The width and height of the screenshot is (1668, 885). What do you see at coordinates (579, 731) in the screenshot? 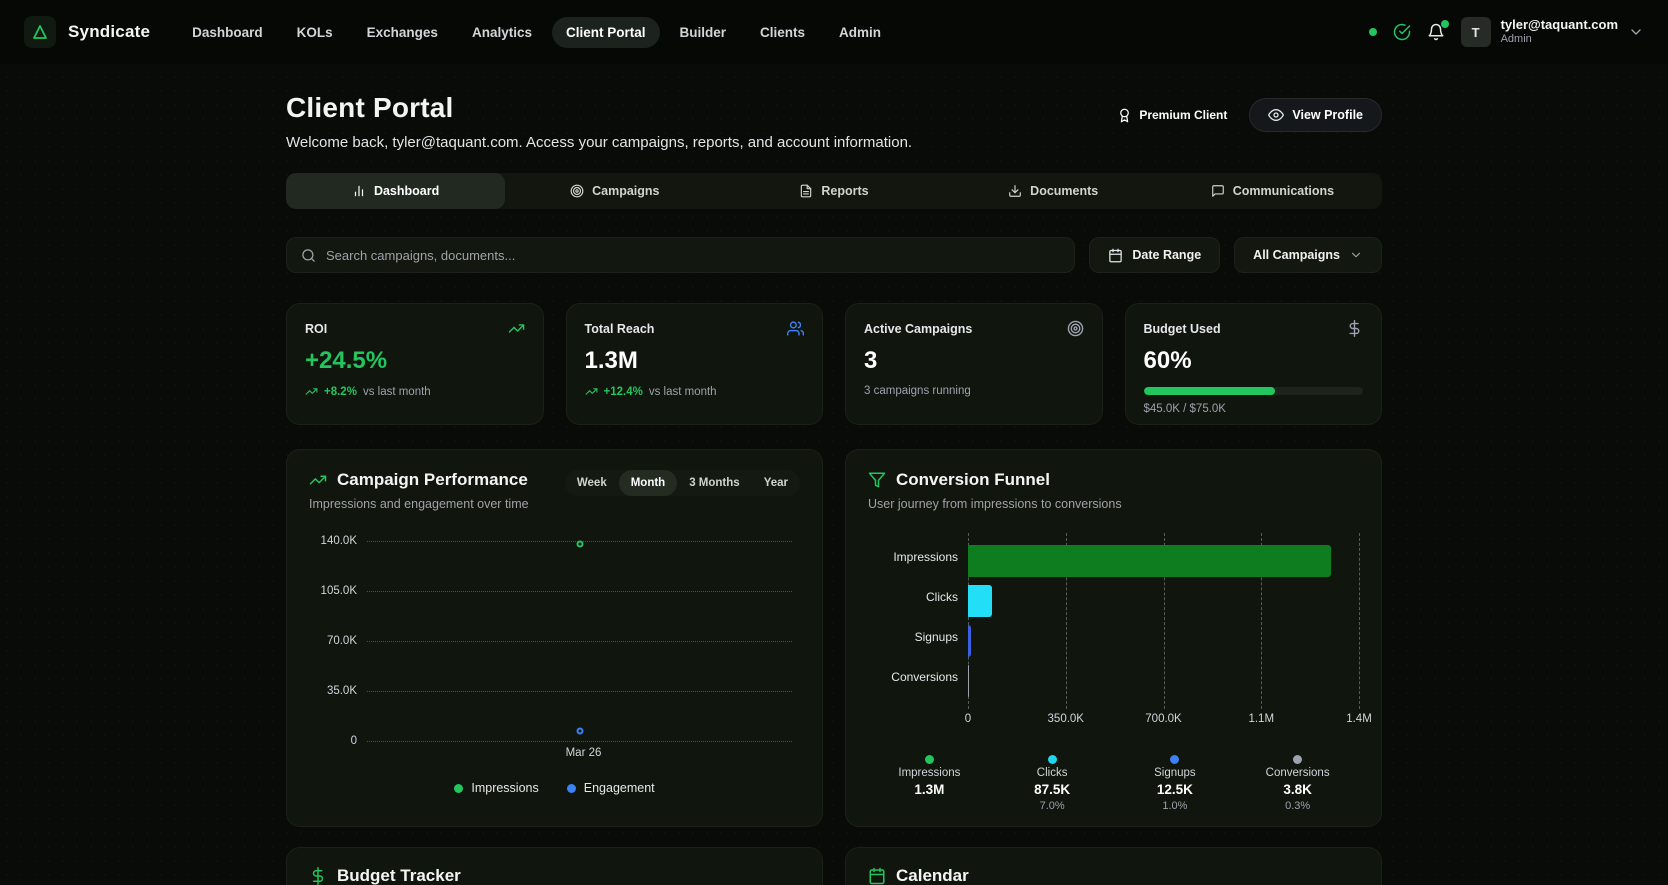
I see `engagement-data-point` at bounding box center [579, 731].